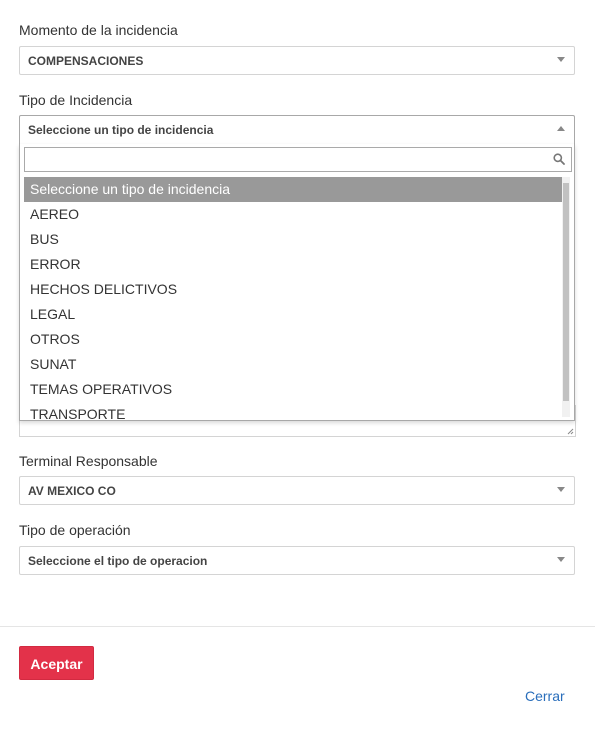 This screenshot has width=595, height=729. I want to click on chevron-up-icon, so click(561, 128).